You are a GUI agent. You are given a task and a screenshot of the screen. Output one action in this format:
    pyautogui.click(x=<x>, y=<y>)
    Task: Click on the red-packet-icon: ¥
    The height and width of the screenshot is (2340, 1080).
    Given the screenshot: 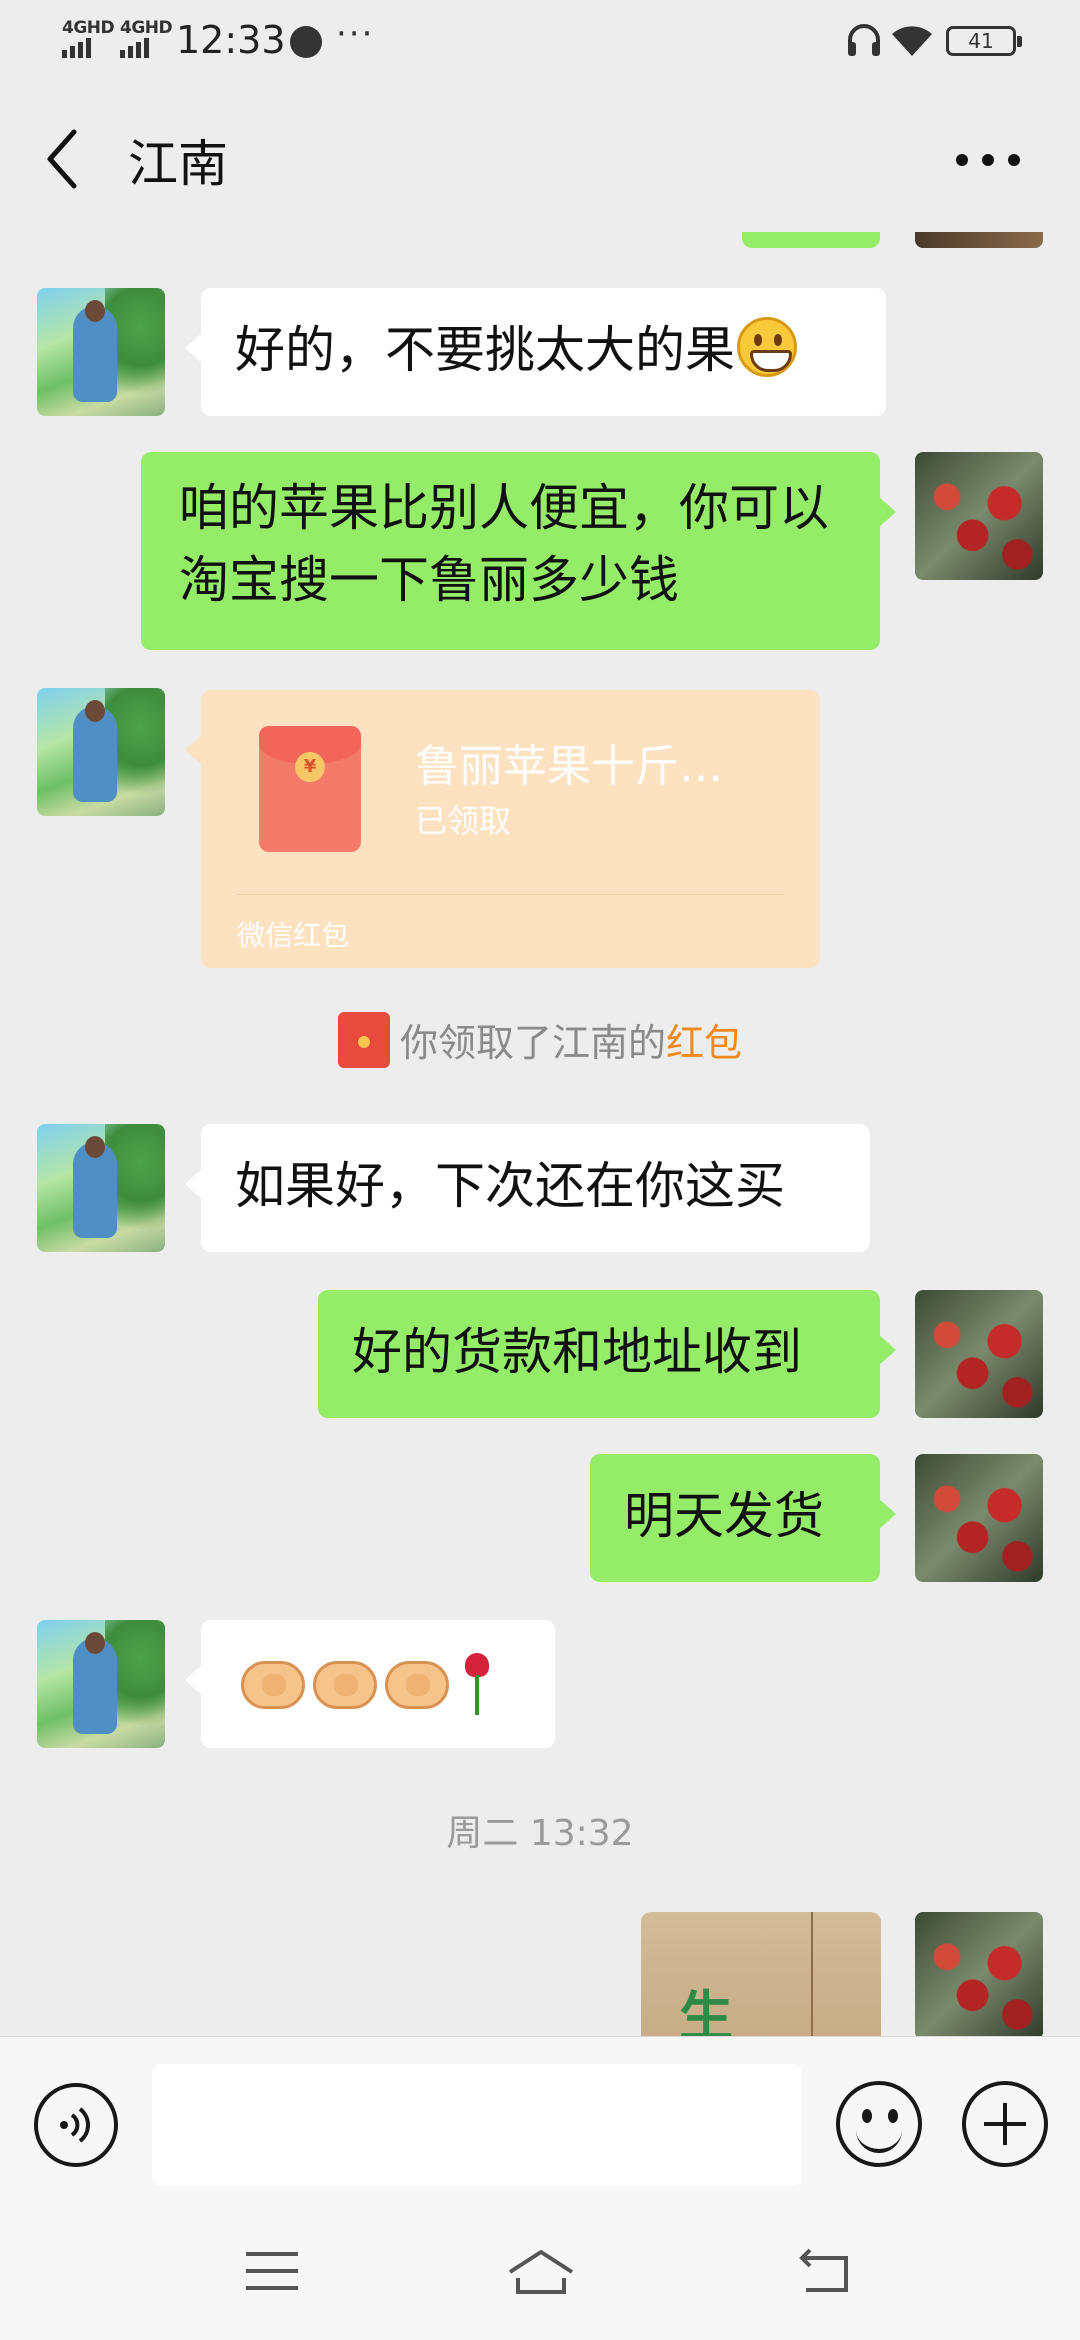 What is the action you would take?
    pyautogui.click(x=310, y=789)
    